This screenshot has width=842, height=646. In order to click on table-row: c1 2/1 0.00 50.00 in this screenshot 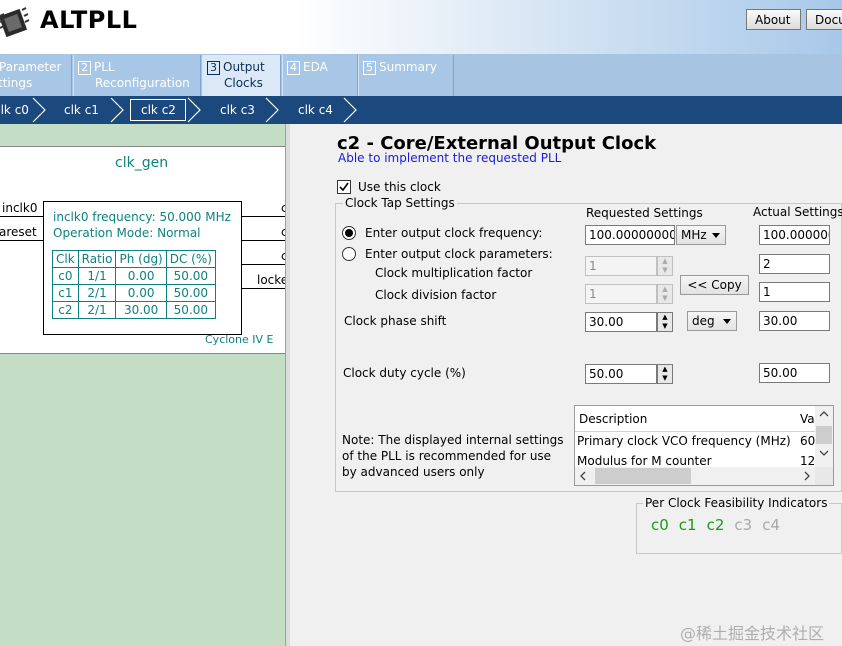, I will do `click(134, 293)`.